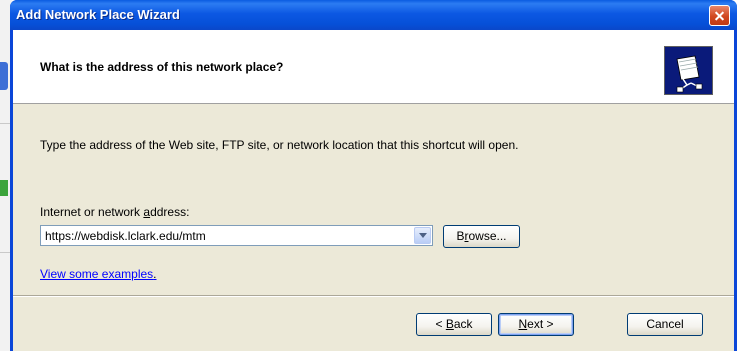  Describe the element at coordinates (125, 236) in the screenshot. I see `address-input: https://webdisk.lclark.edu/mtm` at that location.